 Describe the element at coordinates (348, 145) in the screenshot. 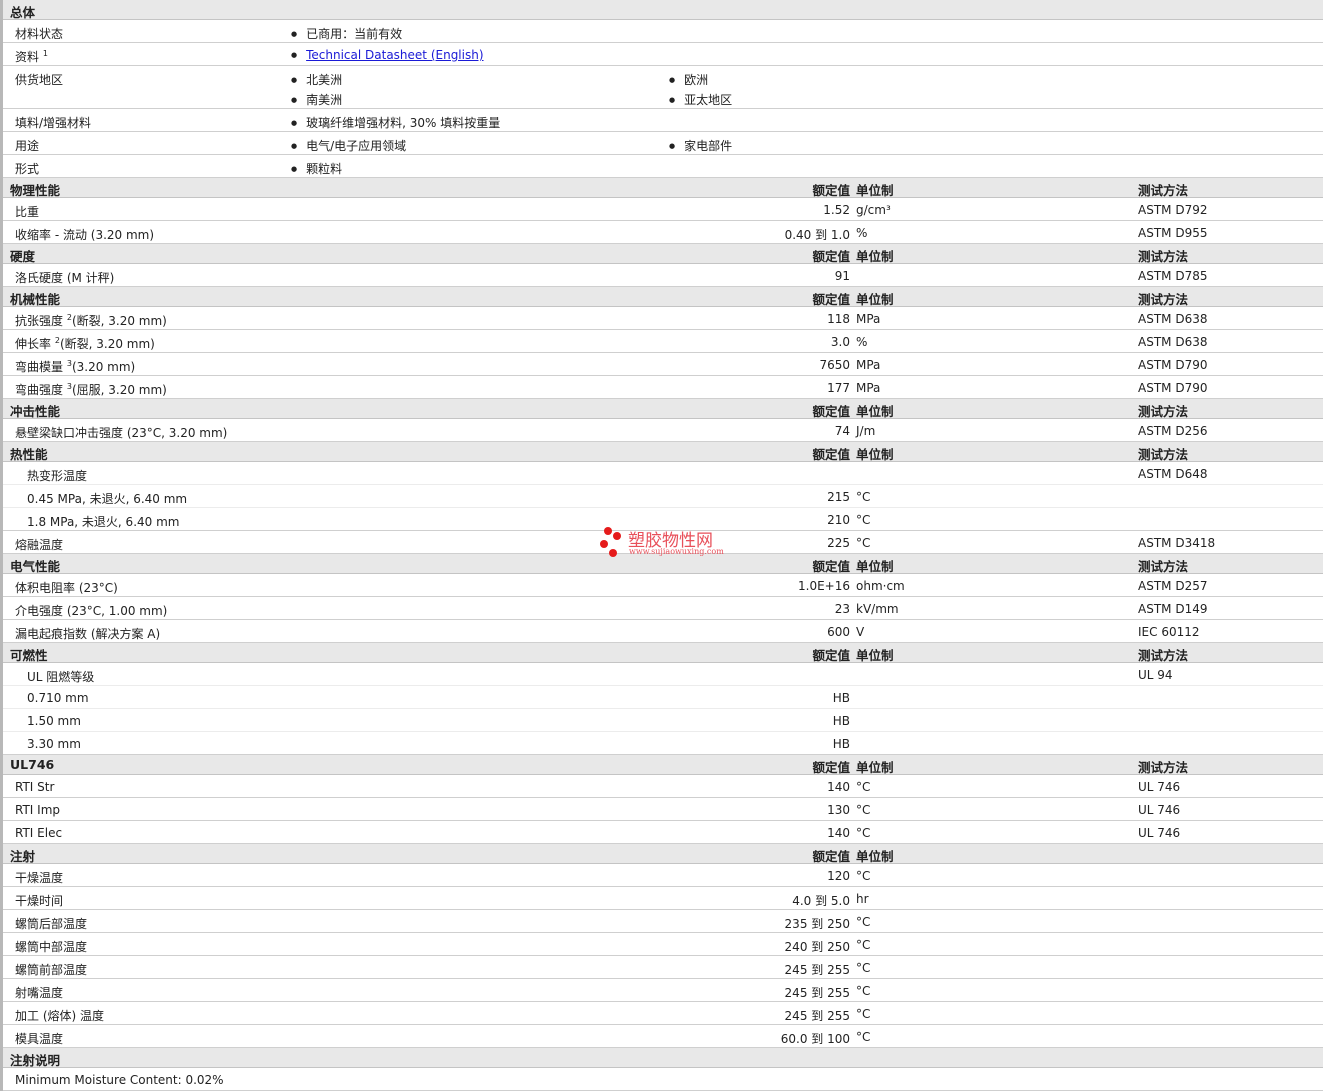

I see `list-item: 电气/电子应用领域` at that location.